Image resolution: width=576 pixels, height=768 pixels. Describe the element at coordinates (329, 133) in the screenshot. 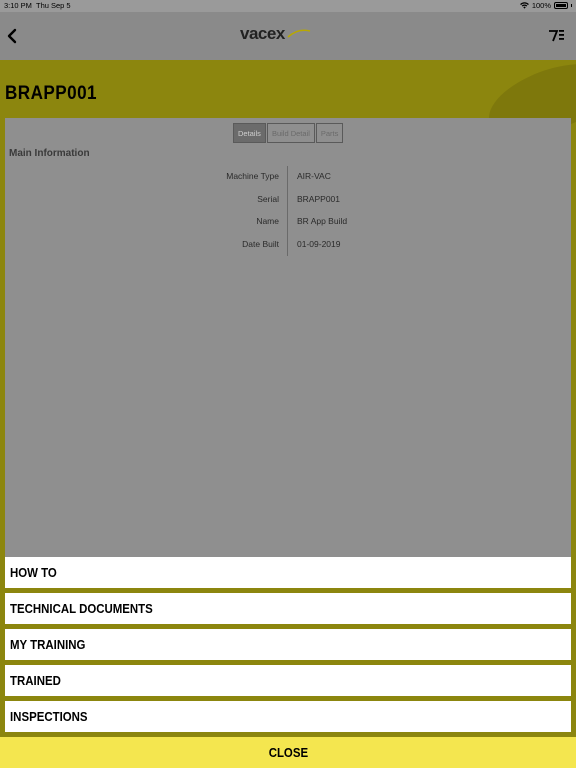

I see `tab-parts: Parts` at that location.